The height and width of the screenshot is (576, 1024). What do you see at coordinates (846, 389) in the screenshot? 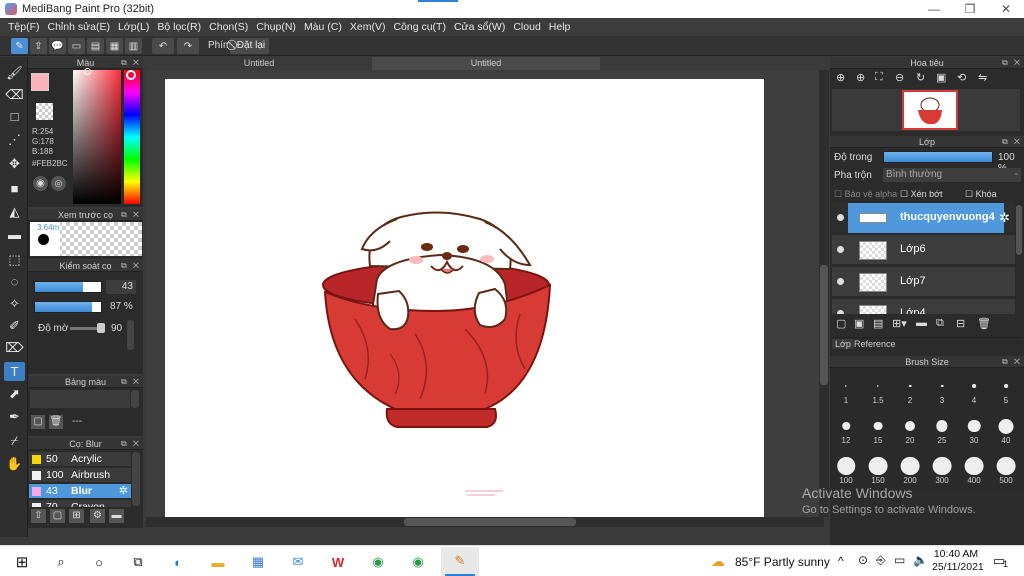
I see `brush-size-cell-1: 1` at bounding box center [846, 389].